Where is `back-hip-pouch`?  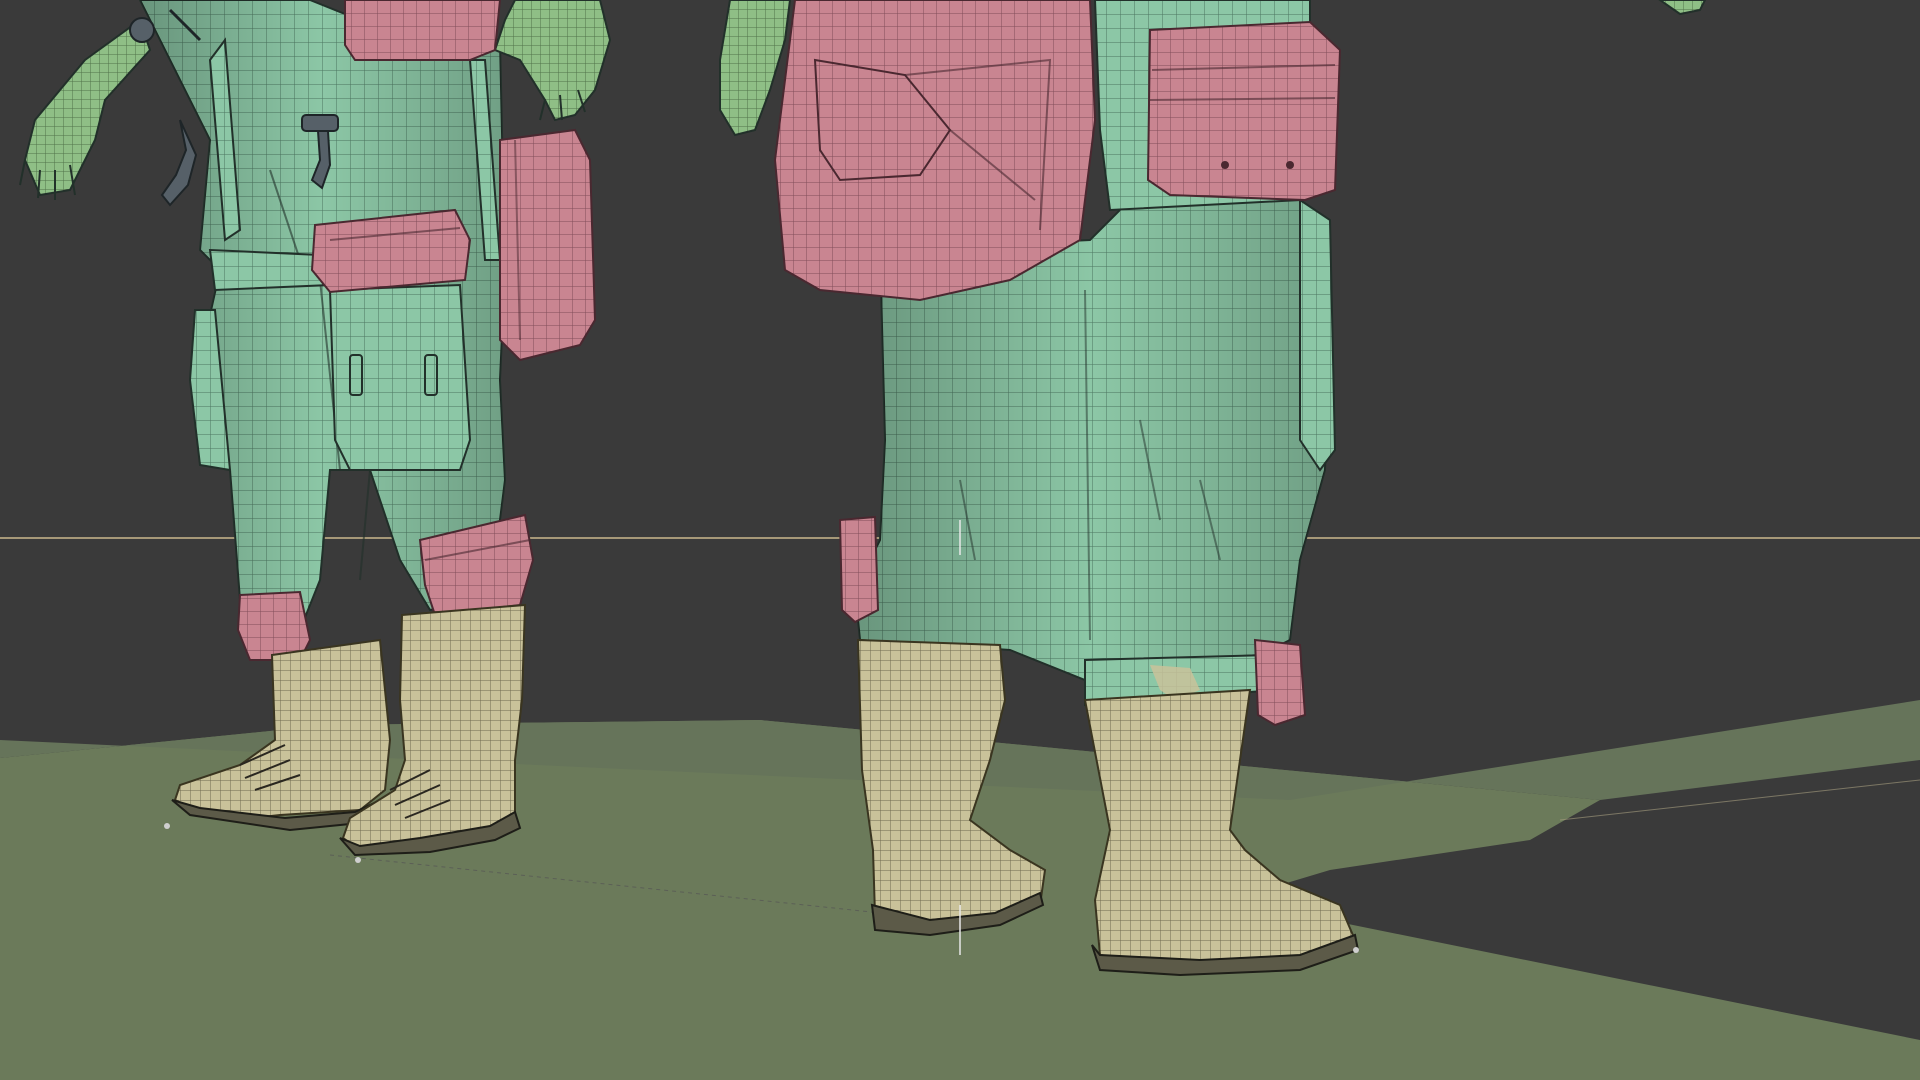
back-hip-pouch is located at coordinates (1244, 111).